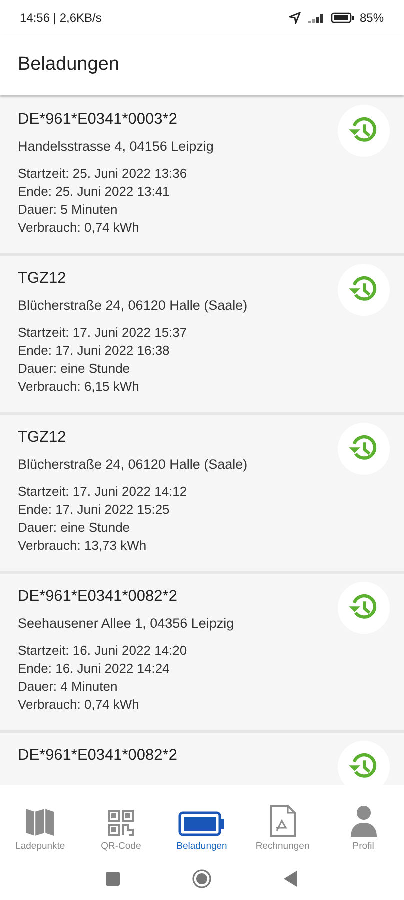  I want to click on station-address: Seehausener Allee 1, 04356 Leipzig, so click(127, 624).